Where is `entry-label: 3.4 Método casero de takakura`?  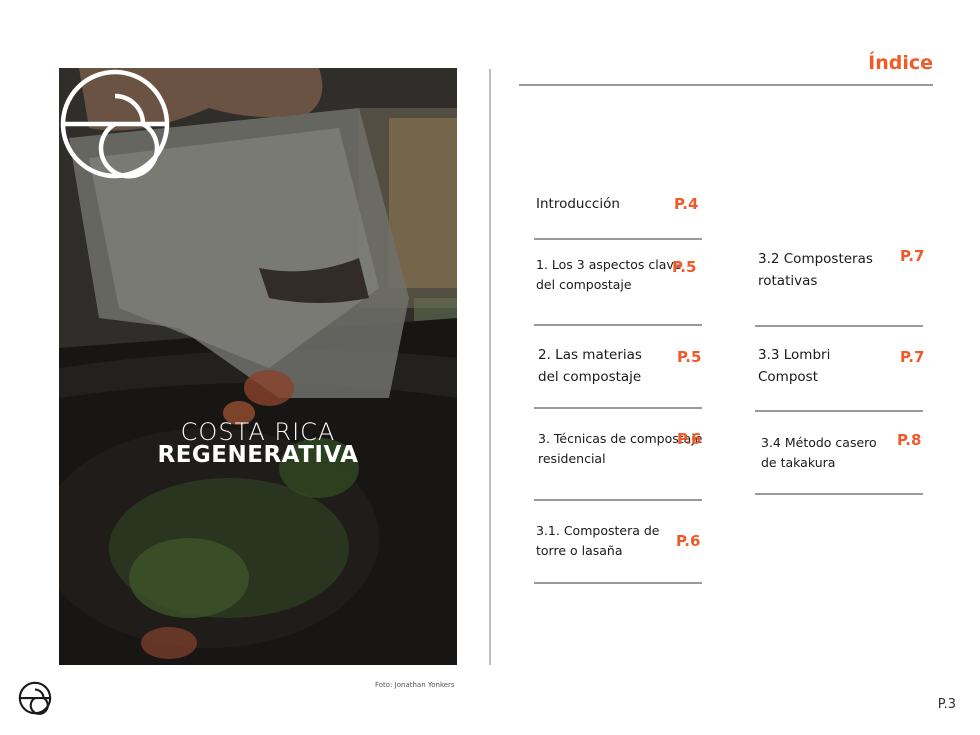
entry-label: 3.4 Método casero de takakura is located at coordinates (819, 452).